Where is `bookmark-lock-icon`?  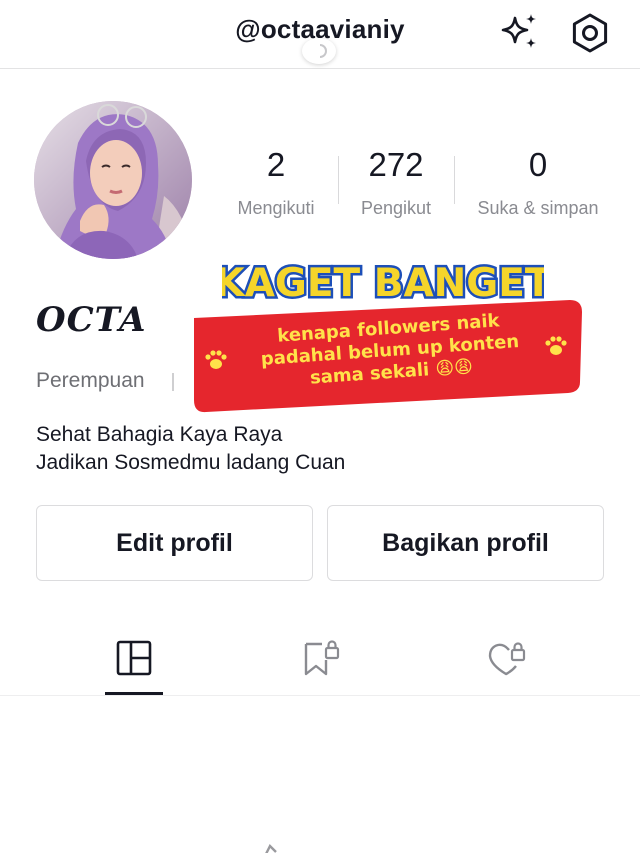
bookmark-lock-icon is located at coordinates (322, 658).